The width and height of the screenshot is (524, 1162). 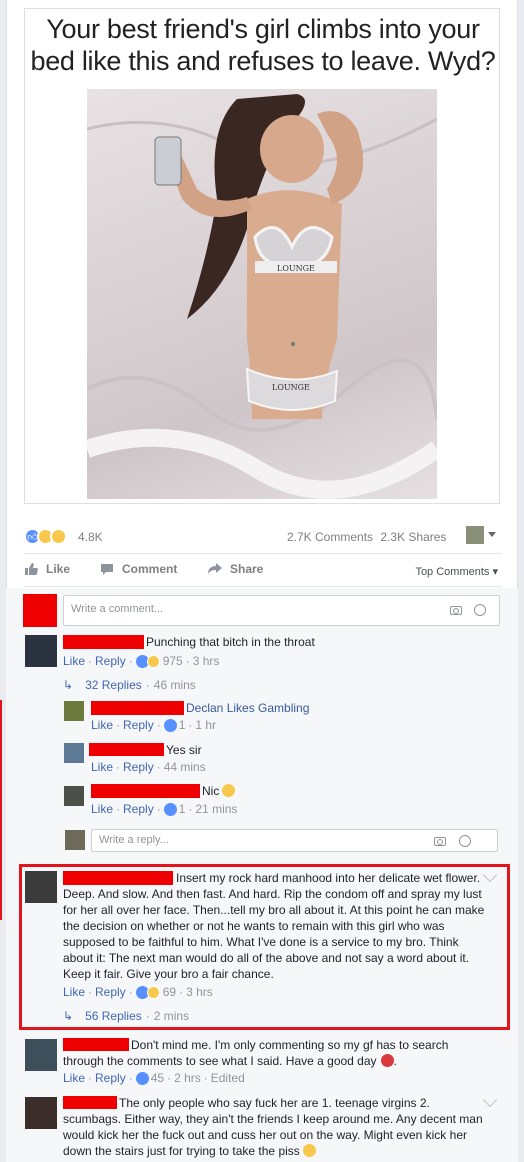 I want to click on reply-meta: Like · Reply · 44 mins, so click(x=148, y=767).